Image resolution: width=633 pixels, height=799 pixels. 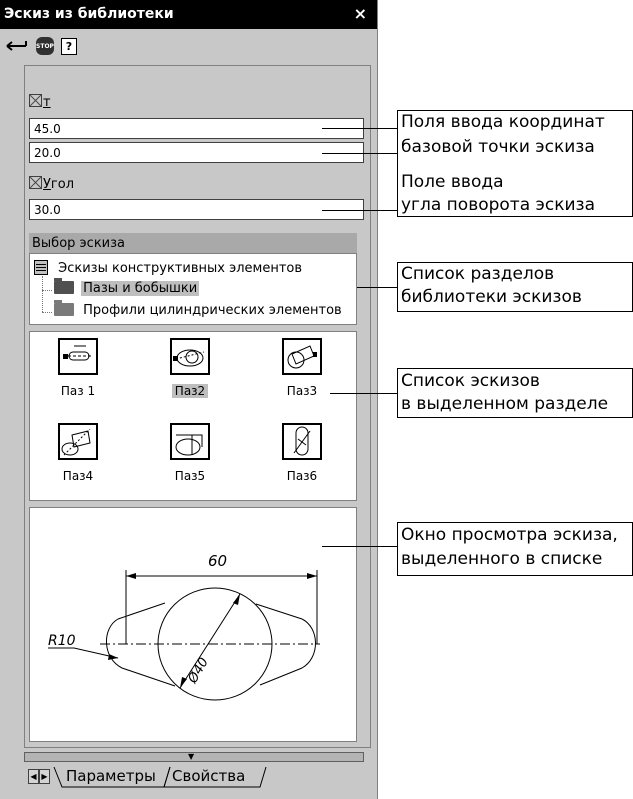 What do you see at coordinates (302, 391) in the screenshot?
I see `thumbnail-label: Паз3` at bounding box center [302, 391].